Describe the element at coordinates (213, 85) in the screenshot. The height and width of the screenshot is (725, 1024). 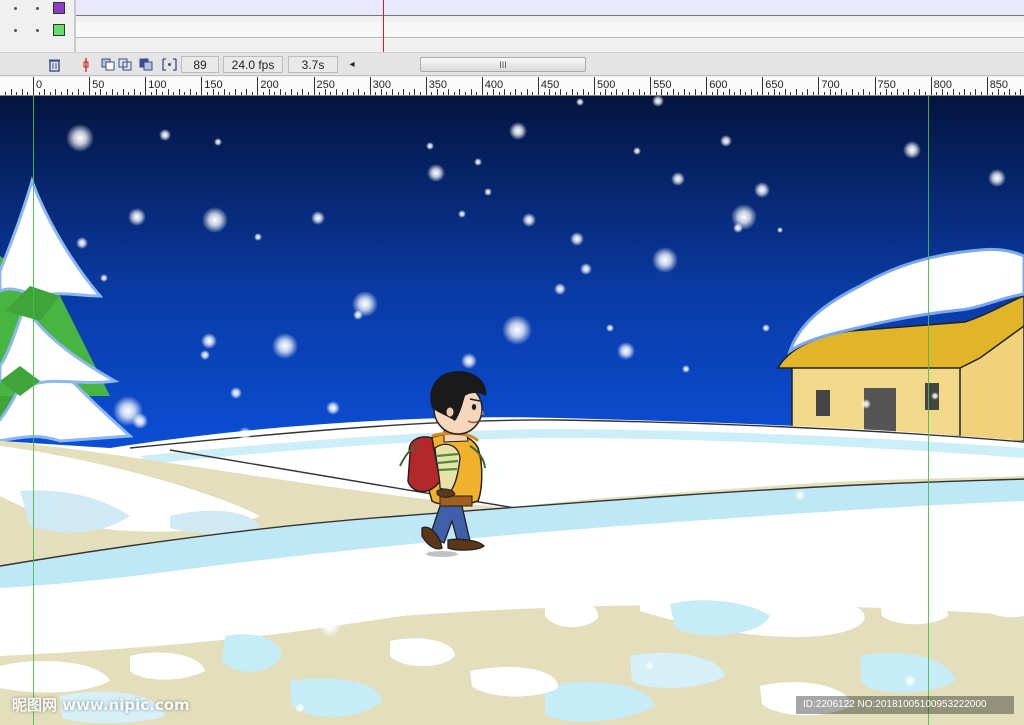
I see `ruler-label: 150` at that location.